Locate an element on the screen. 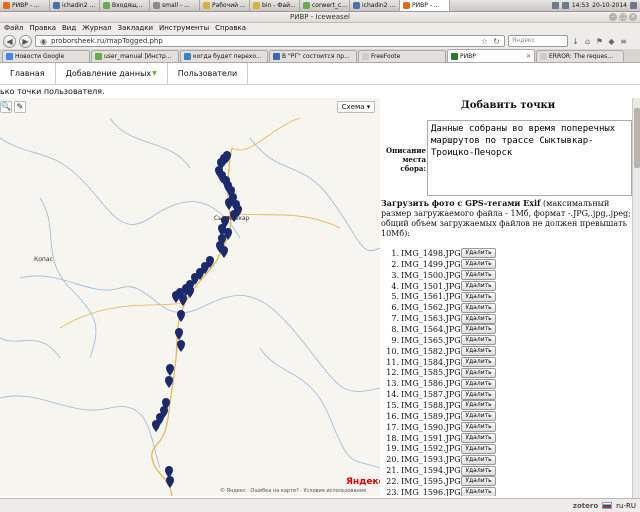 The width and height of the screenshot is (640, 512). map-type-button: Схема ▾ is located at coordinates (356, 107).